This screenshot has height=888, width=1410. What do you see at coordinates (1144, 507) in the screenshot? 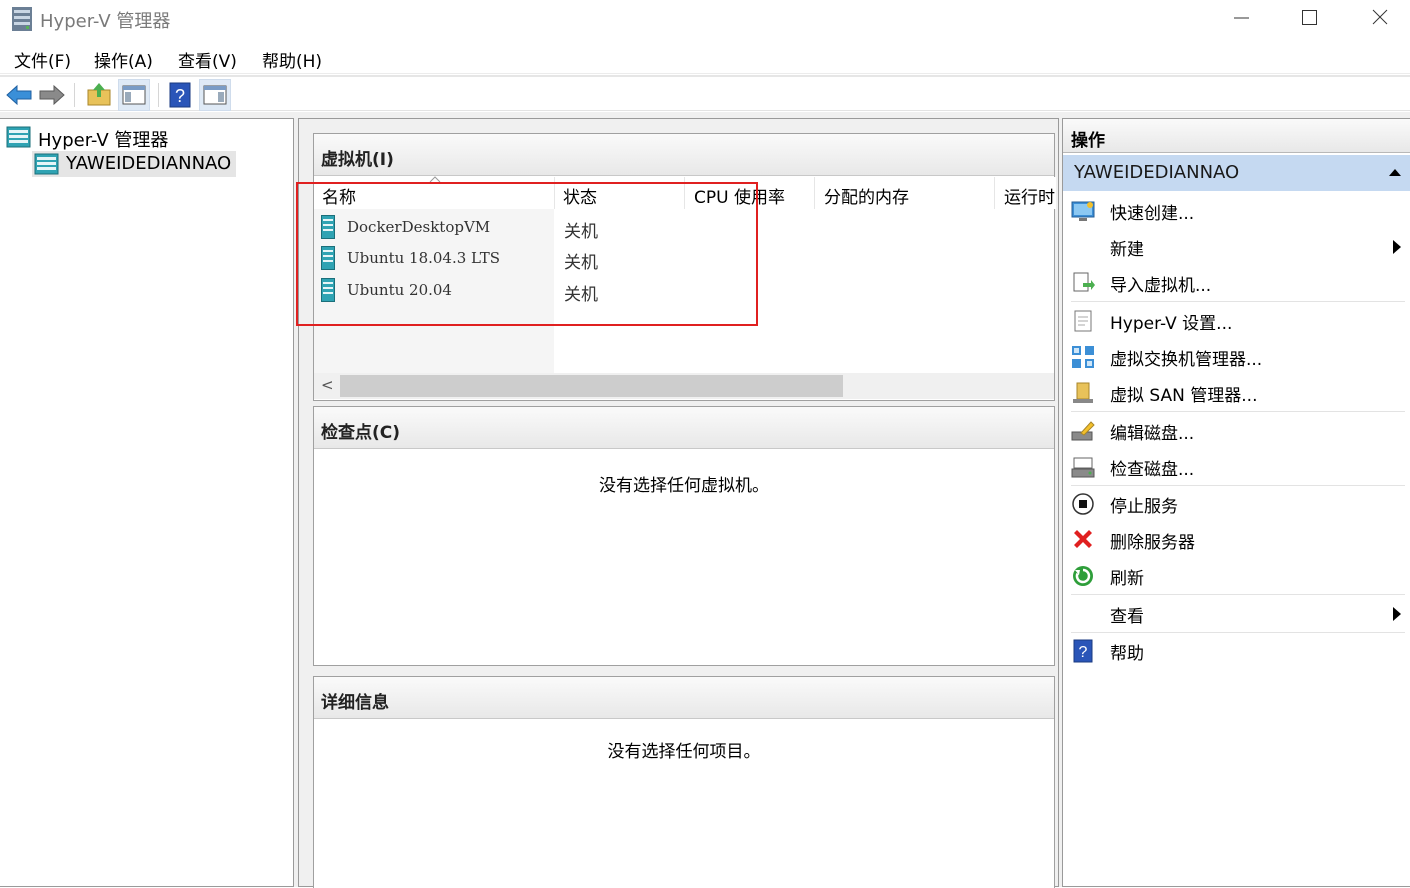
I see `action-label: 停止服务` at bounding box center [1144, 507].